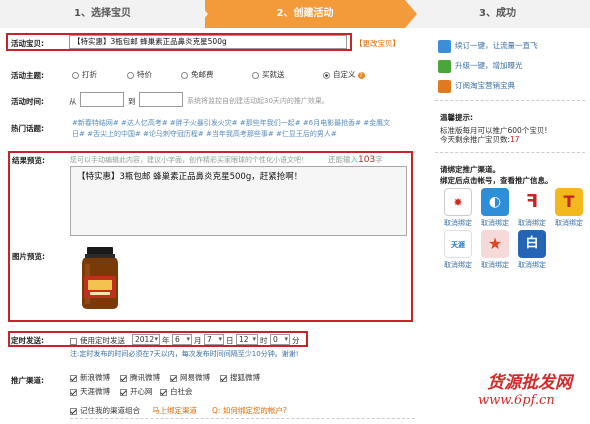 The height and width of the screenshot is (424, 590). I want to click on title-label: 活动宝贝:, so click(27, 43).